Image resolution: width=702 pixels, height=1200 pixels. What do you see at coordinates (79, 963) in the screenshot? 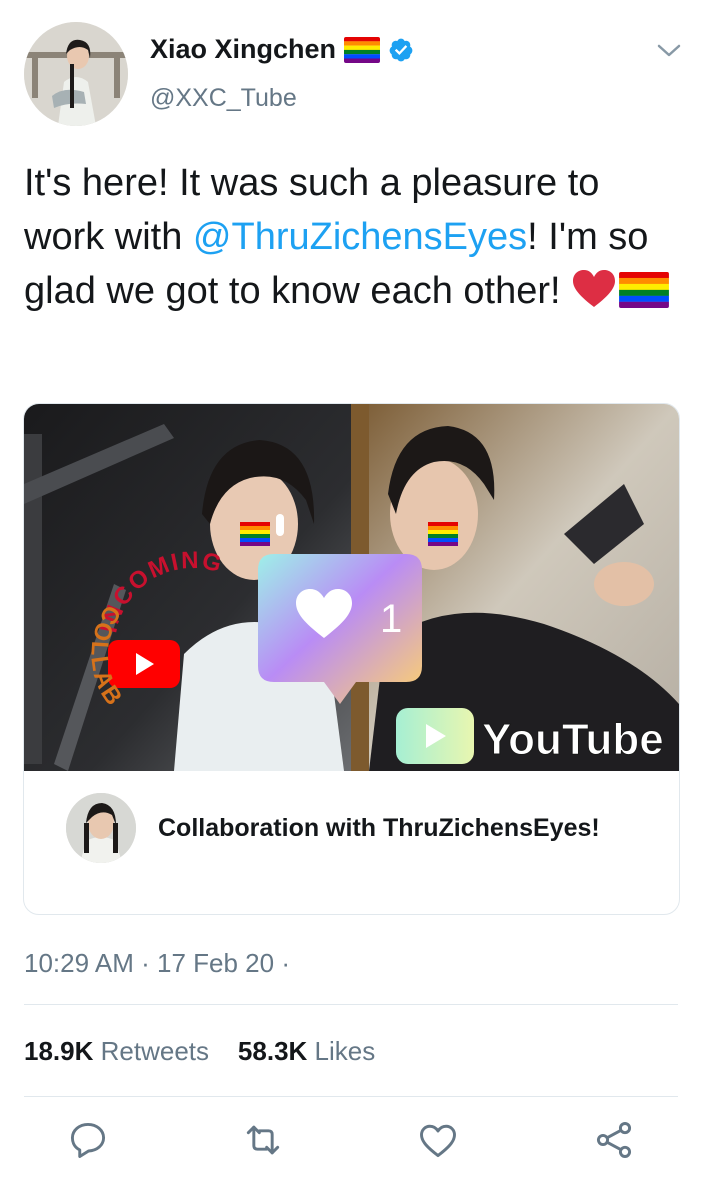
I see `tweet-time: 10:29 AM` at bounding box center [79, 963].